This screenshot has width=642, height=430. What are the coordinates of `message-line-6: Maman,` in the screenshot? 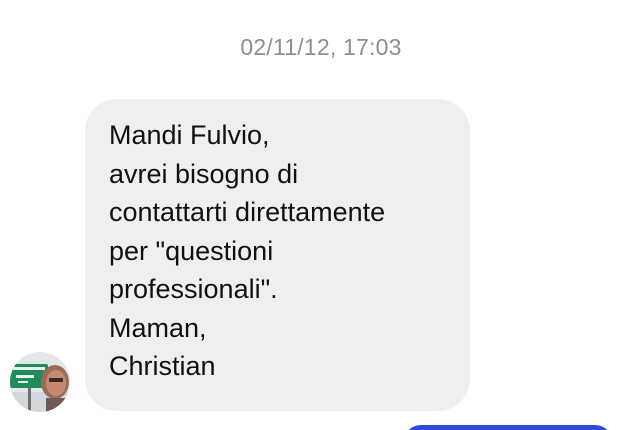 It's located at (158, 327).